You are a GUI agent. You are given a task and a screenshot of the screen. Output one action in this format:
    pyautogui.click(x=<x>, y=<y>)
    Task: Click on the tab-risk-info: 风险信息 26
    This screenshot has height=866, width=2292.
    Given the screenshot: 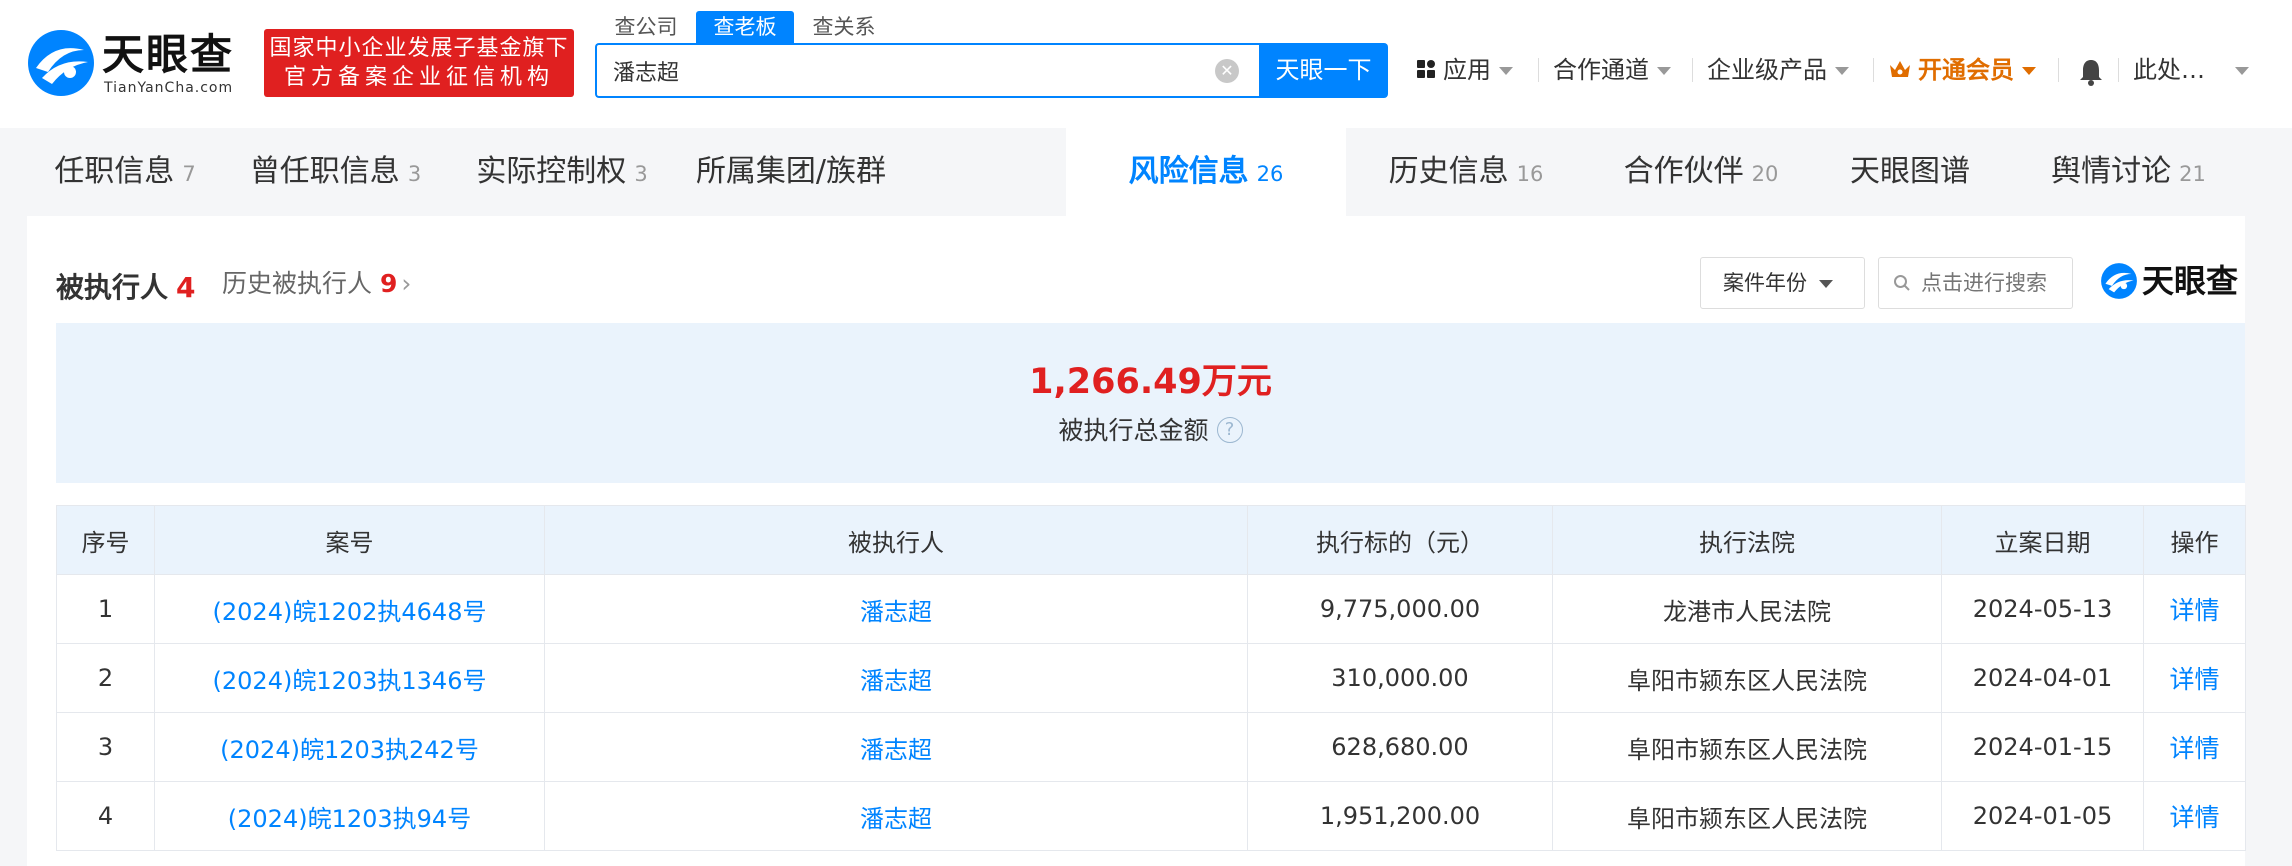 What is the action you would take?
    pyautogui.click(x=1206, y=172)
    